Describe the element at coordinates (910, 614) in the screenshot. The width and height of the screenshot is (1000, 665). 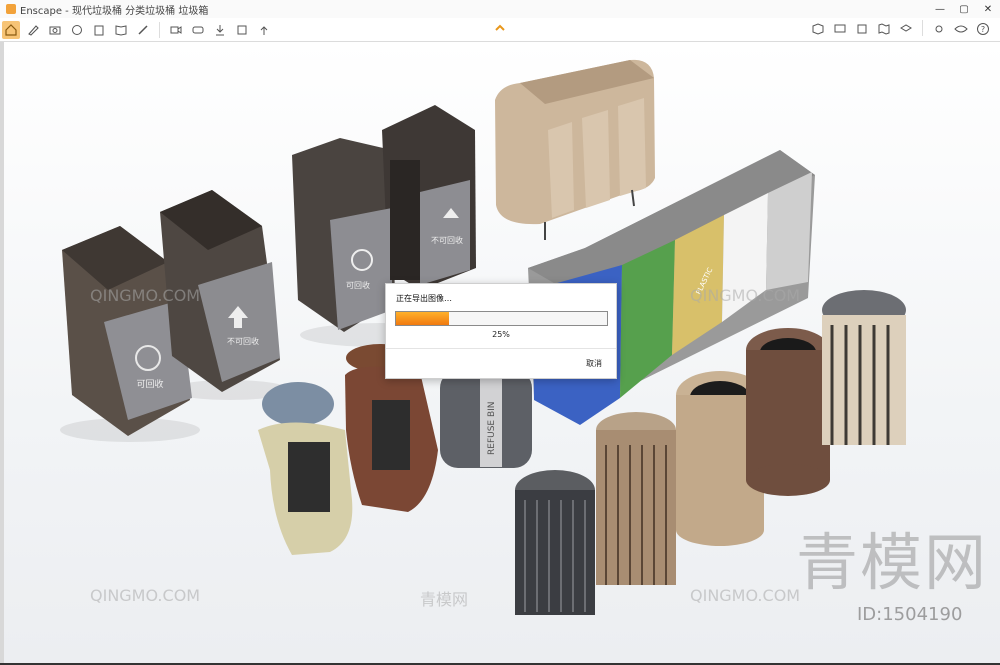
I see `watermark-id: ID:1504190` at that location.